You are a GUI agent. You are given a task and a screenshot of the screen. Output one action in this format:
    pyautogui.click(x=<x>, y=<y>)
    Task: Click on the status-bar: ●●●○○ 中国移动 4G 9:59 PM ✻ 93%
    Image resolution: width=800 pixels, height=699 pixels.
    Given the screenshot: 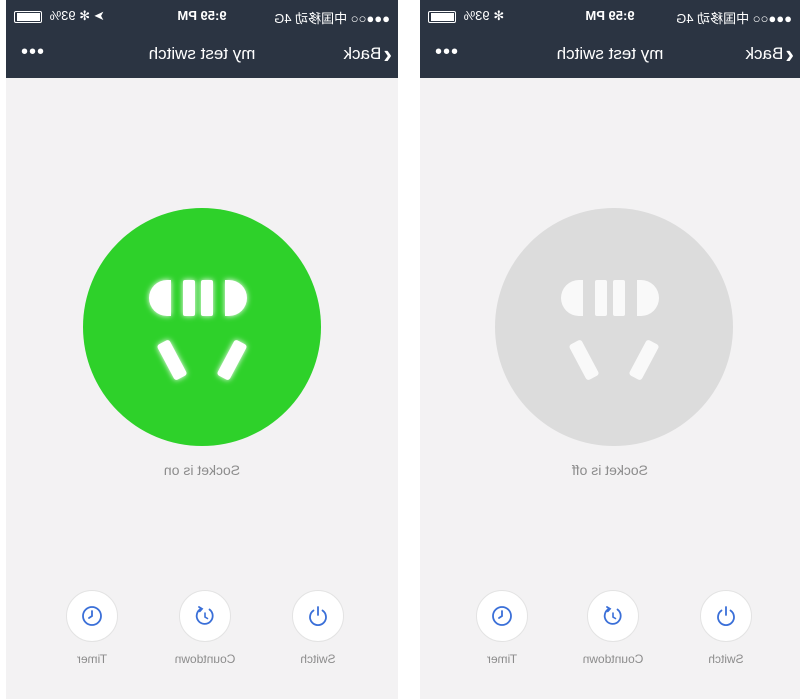 What is the action you would take?
    pyautogui.click(x=610, y=15)
    